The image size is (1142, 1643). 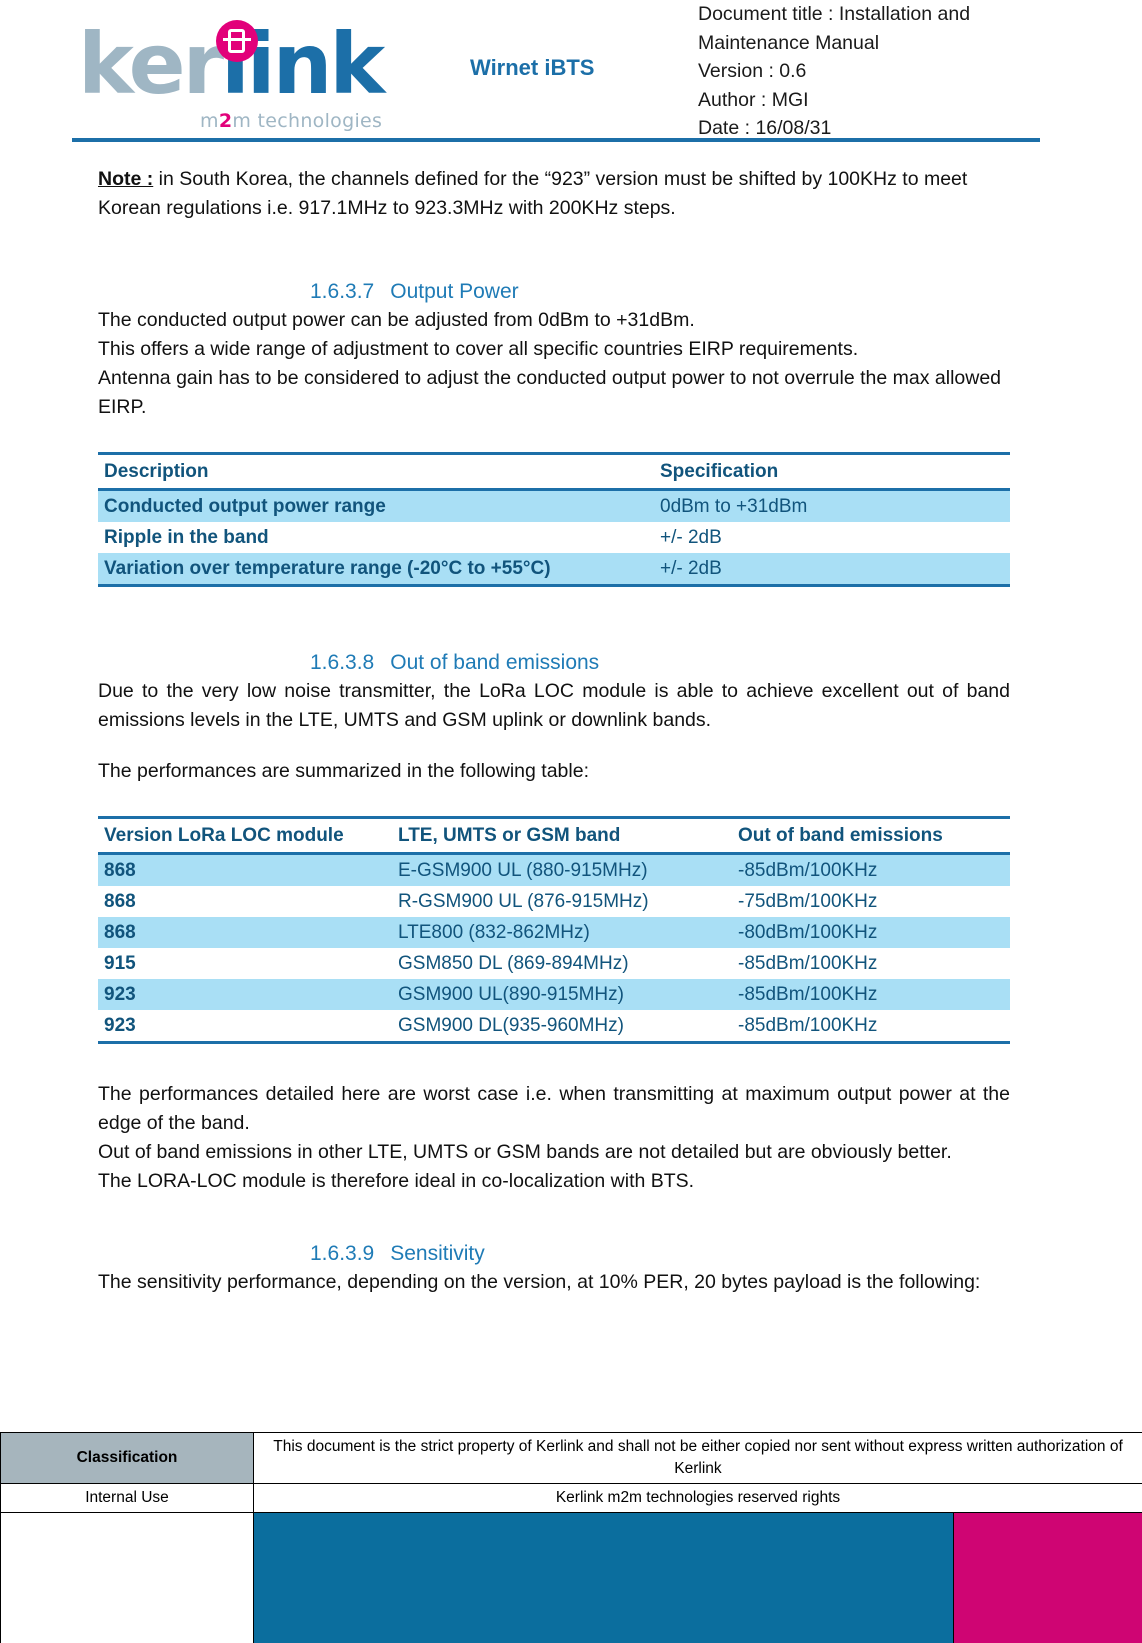 I want to click on heading-output-power-number: 1.6.3.7, so click(x=342, y=291).